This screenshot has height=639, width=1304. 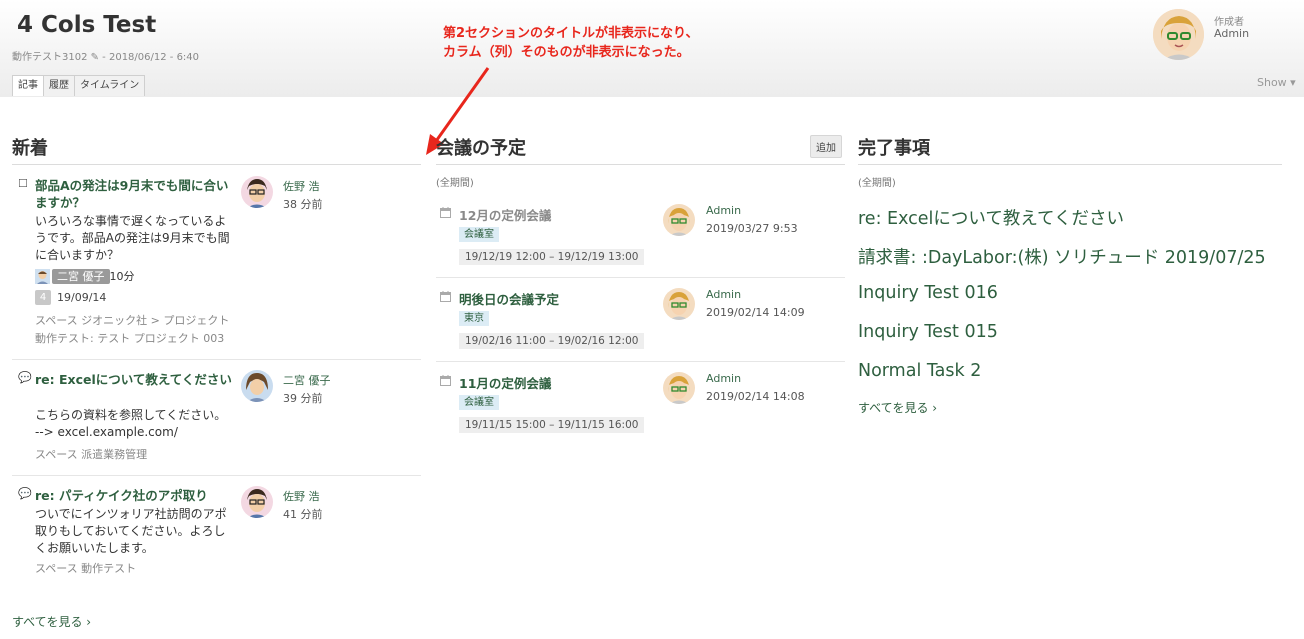 I want to click on page-title: 4 Cols Test, so click(x=87, y=25).